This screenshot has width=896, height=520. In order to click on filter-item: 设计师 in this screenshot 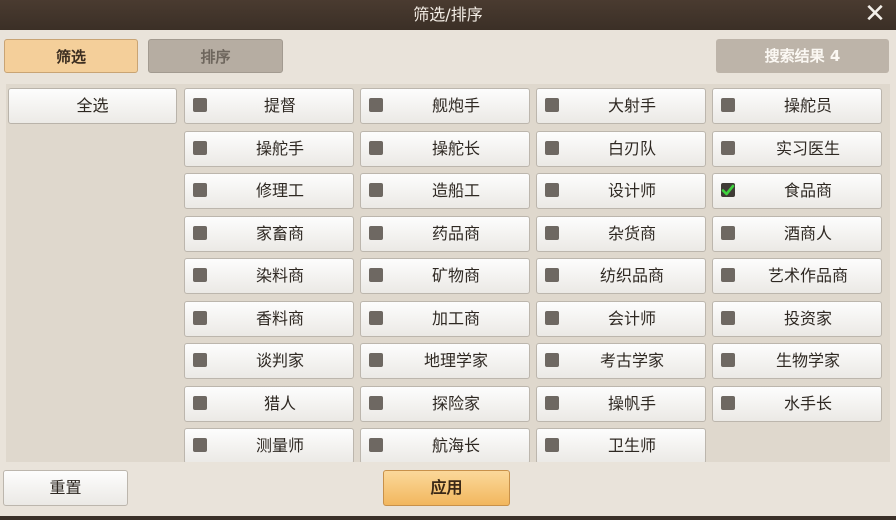, I will do `click(621, 191)`.